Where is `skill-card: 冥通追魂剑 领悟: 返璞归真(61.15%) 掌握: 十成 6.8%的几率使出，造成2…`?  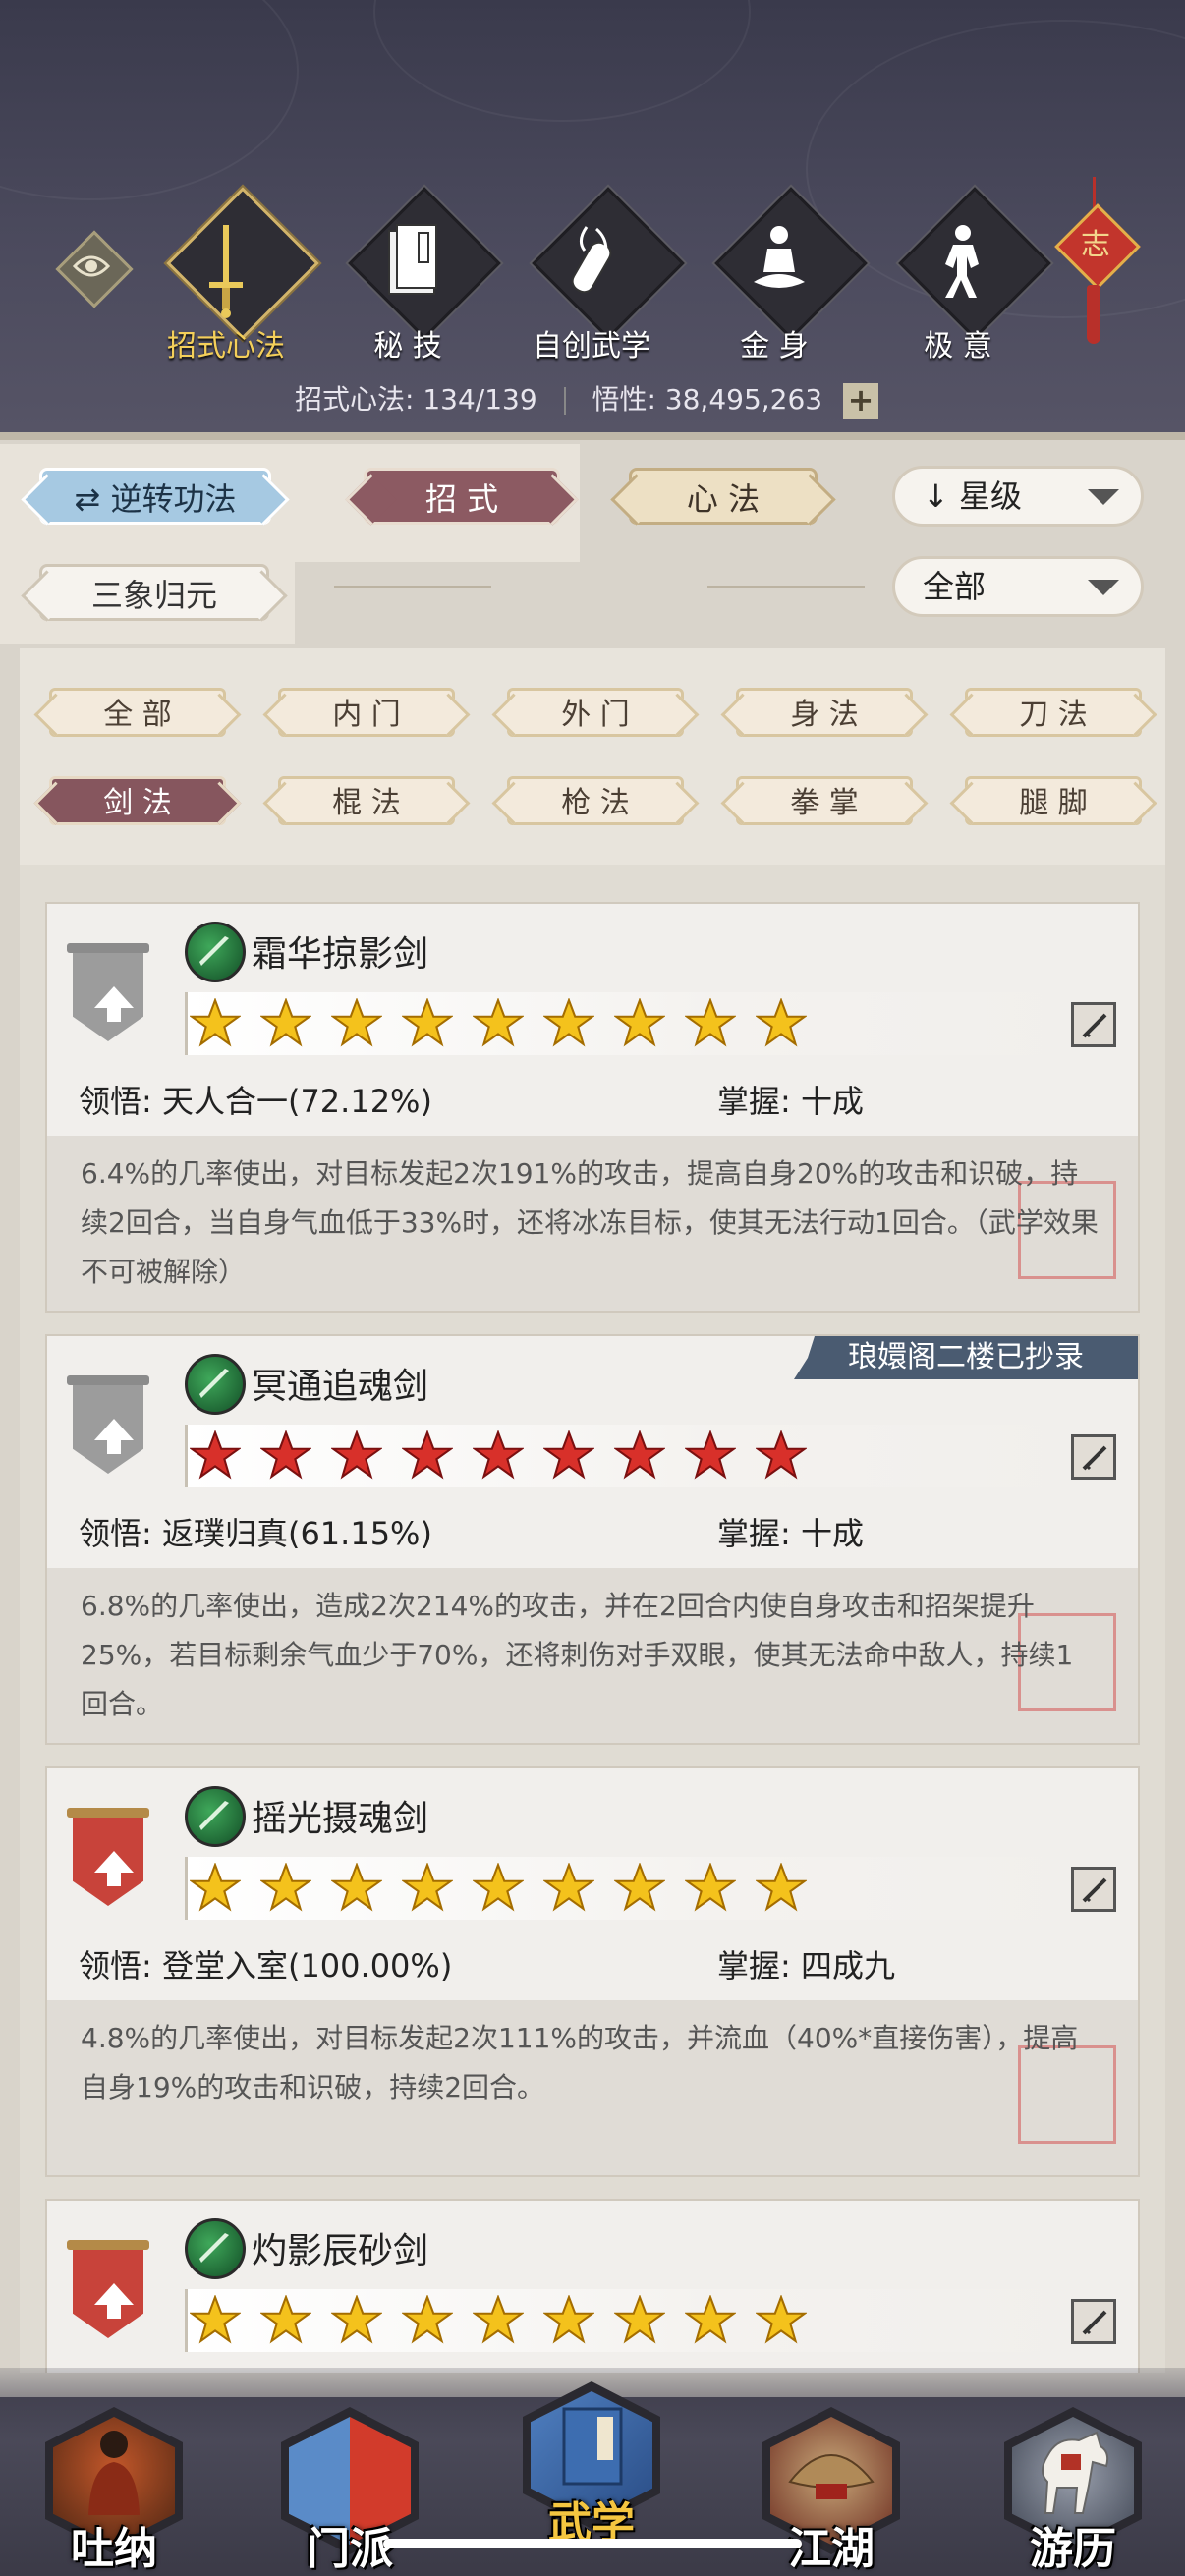
skill-card: 冥通追魂剑 领悟: 返璞归真(61.15%) 掌握: 十成 6.8%的几率使出，造成2… is located at coordinates (592, 1539).